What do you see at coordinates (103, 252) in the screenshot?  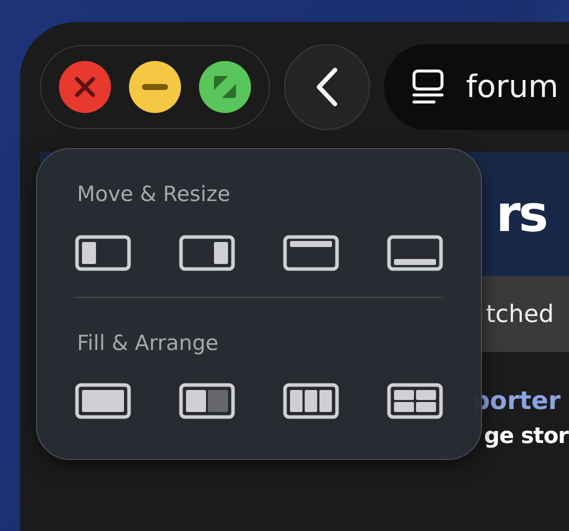 I see `left-half-layout-icon` at bounding box center [103, 252].